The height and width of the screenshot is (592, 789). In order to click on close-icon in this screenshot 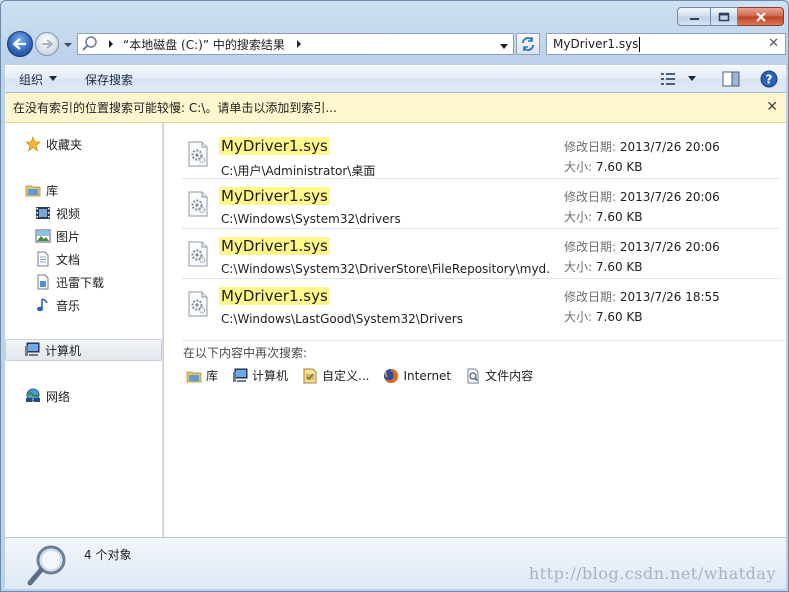, I will do `click(760, 16)`.